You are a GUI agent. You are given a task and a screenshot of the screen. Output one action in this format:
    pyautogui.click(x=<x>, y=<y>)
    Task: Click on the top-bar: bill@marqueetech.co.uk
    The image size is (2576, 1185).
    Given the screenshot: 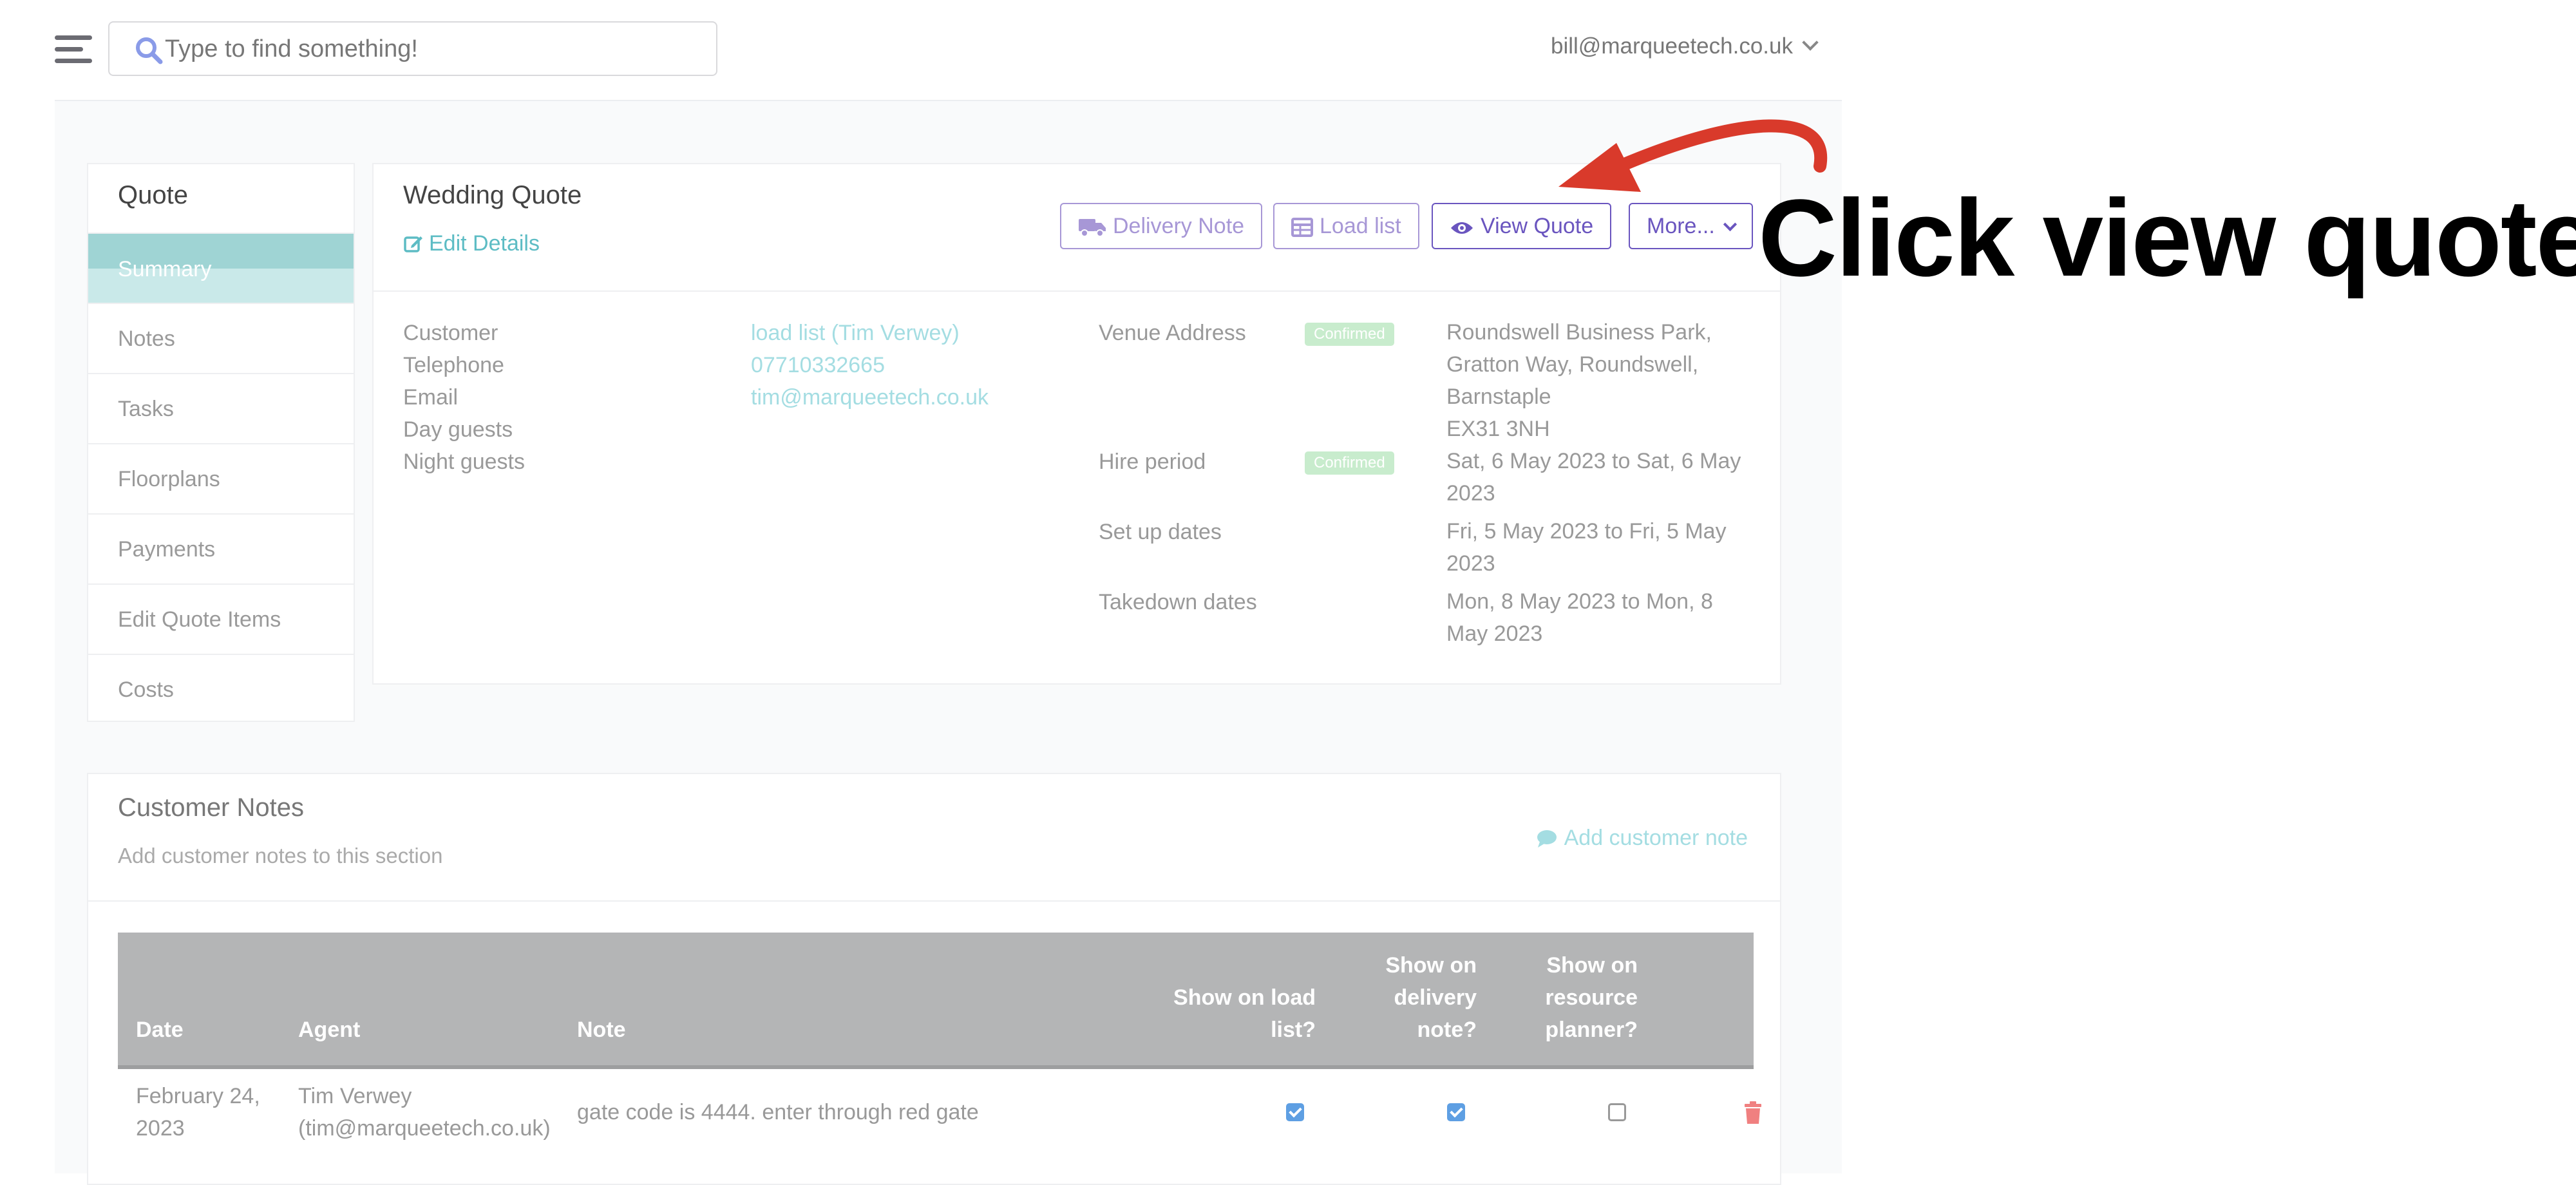 What is the action you would take?
    pyautogui.click(x=921, y=50)
    